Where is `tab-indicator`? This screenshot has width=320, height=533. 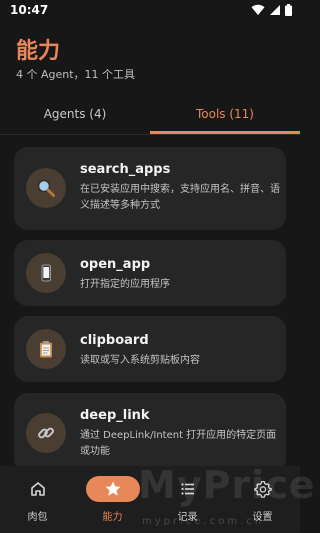
tab-indicator is located at coordinates (225, 132).